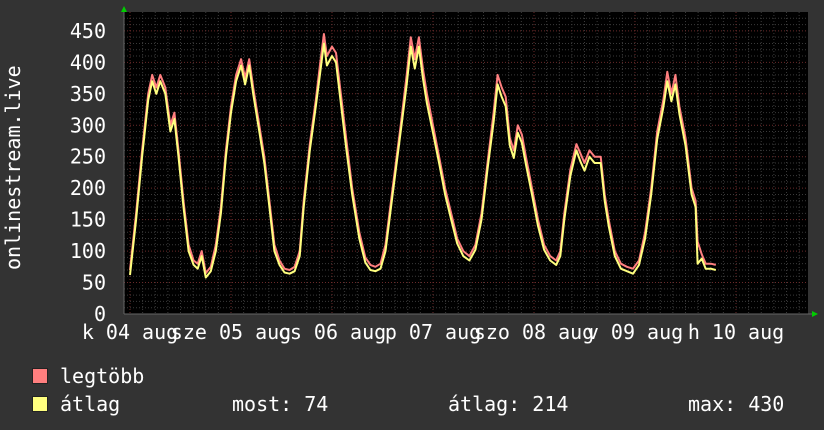 The height and width of the screenshot is (430, 824). Describe the element at coordinates (231, 332) in the screenshot. I see `x-tick-label: sze 05 aug` at that location.